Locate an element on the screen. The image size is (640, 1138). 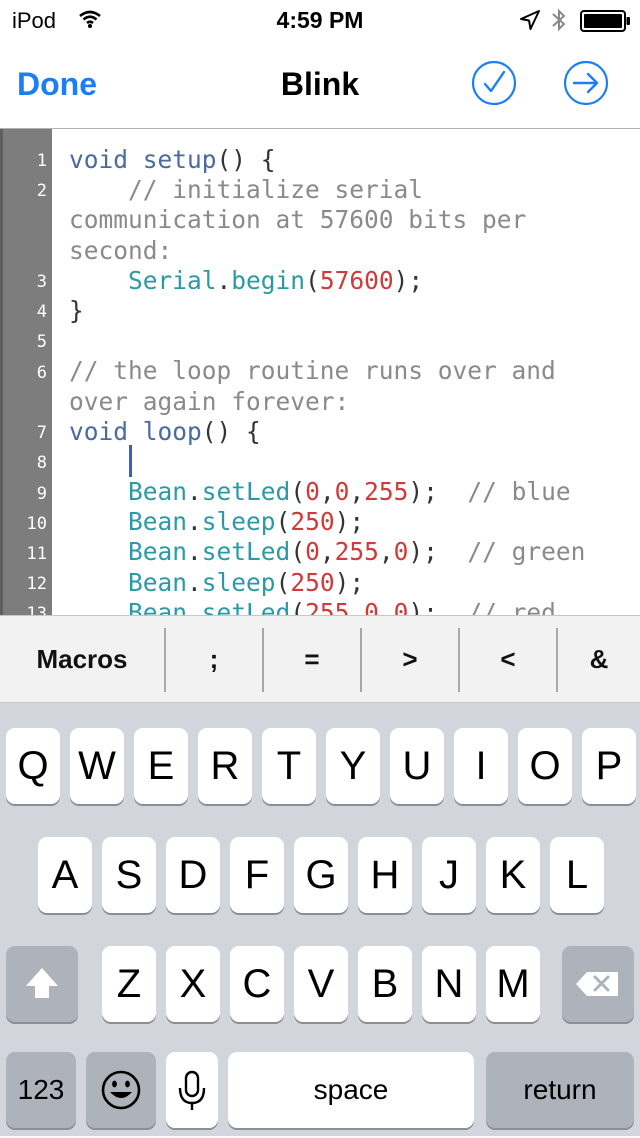
backspace-icon is located at coordinates (597, 984).